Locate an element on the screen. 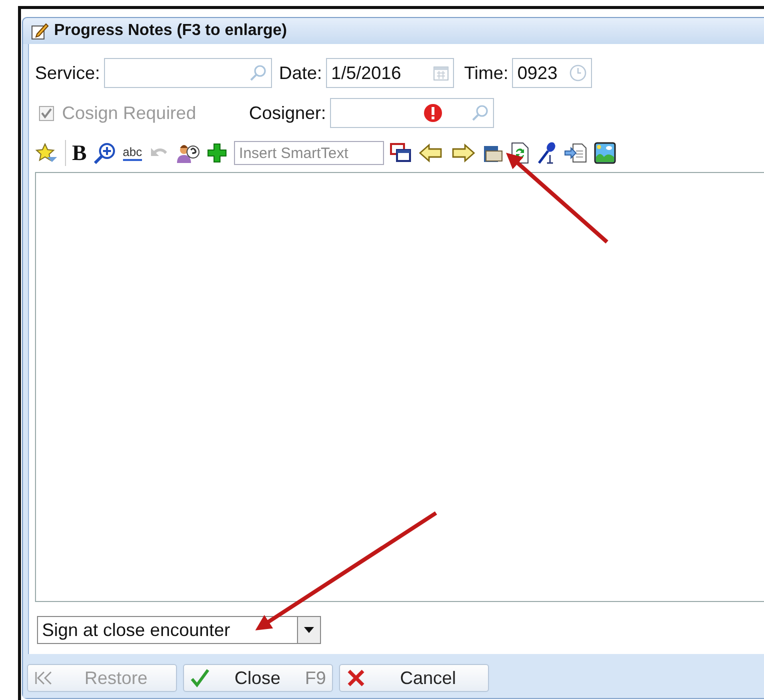  right-arrow-icon is located at coordinates (463, 153).